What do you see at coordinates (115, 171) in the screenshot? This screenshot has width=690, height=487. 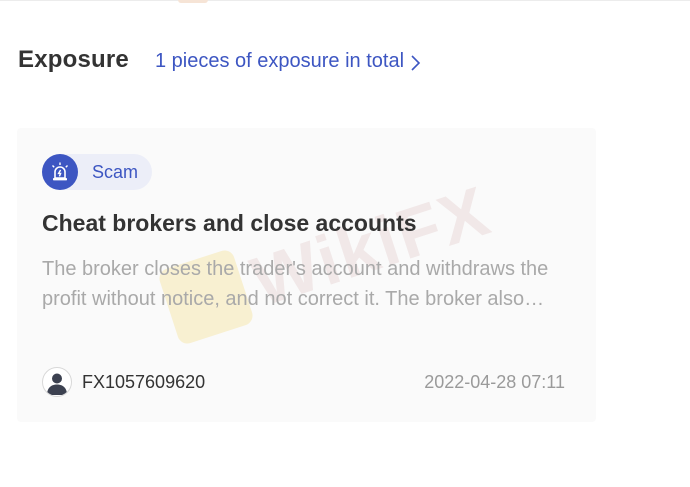 I see `tag-label: Scam` at bounding box center [115, 171].